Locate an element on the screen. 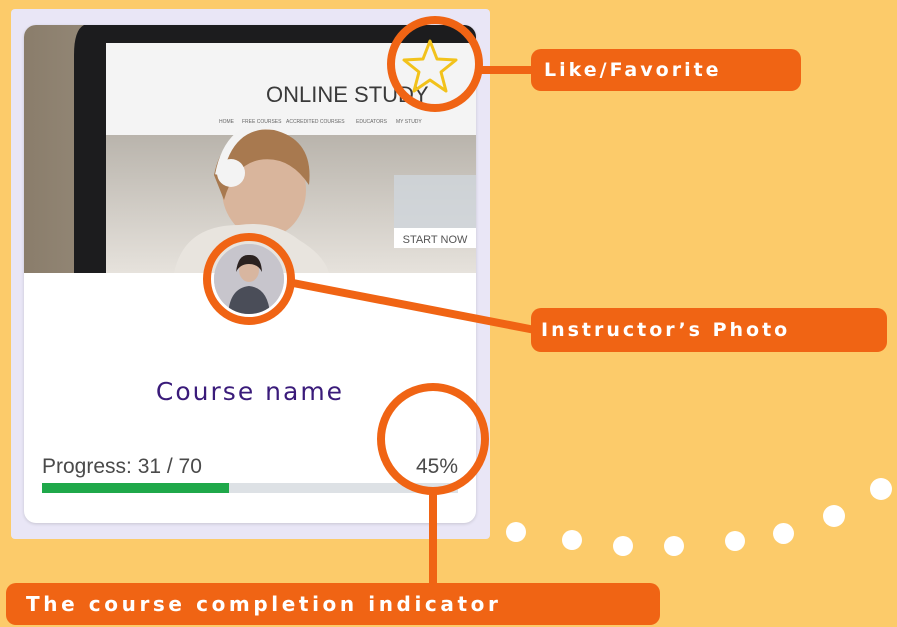 The image size is (897, 627). start-now-label: START NOW is located at coordinates (435, 240).